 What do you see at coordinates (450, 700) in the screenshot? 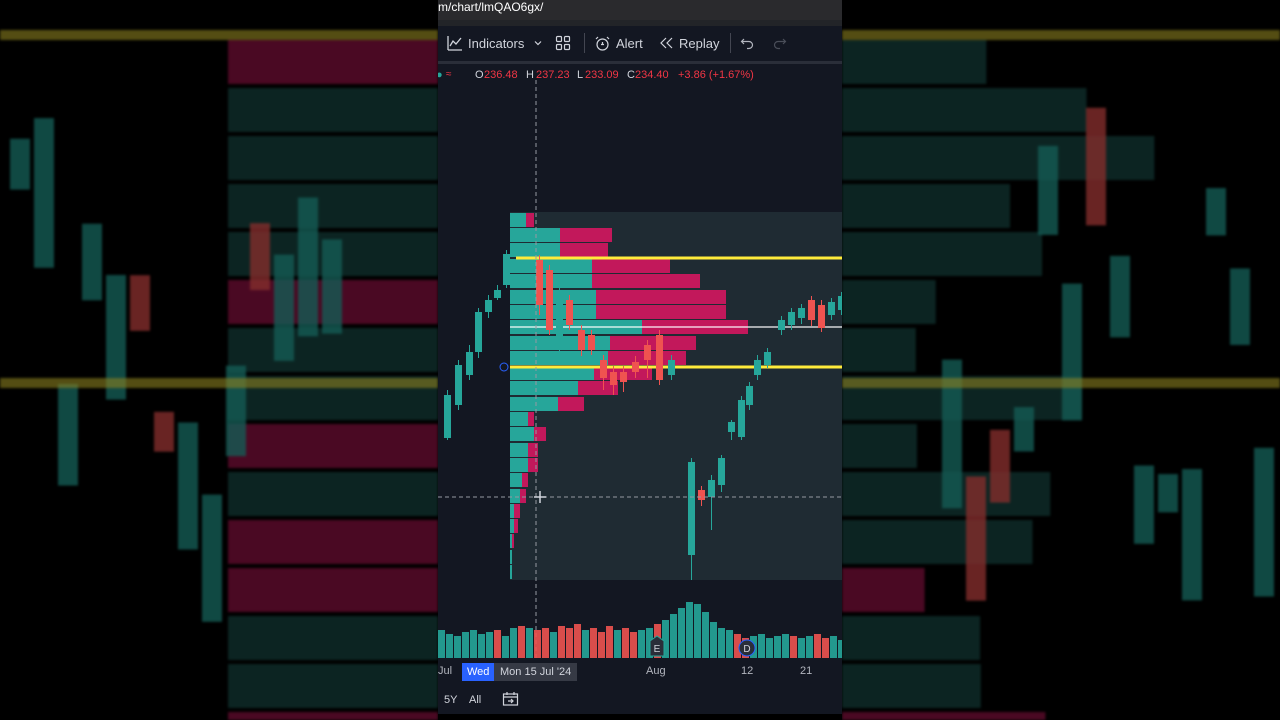
I see `range-5y-button: 5Y` at bounding box center [450, 700].